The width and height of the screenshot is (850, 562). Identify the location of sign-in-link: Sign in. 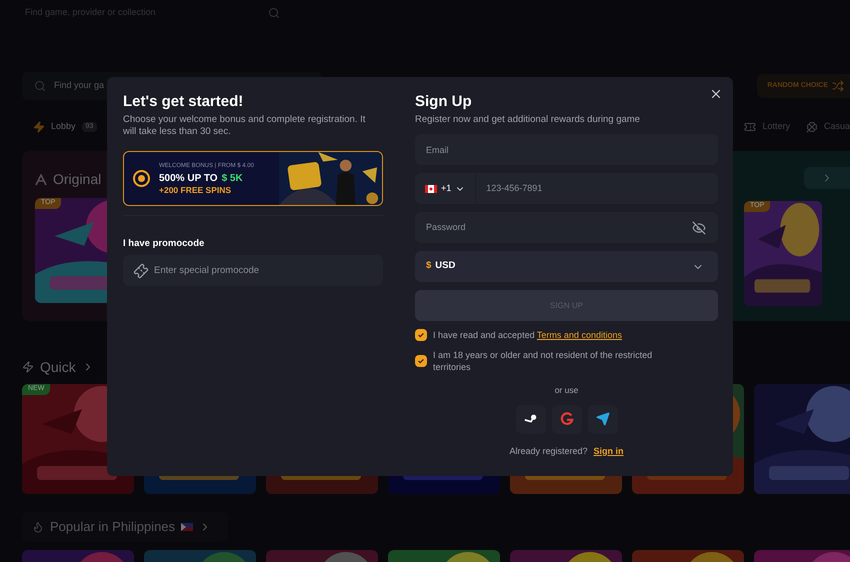
(609, 451).